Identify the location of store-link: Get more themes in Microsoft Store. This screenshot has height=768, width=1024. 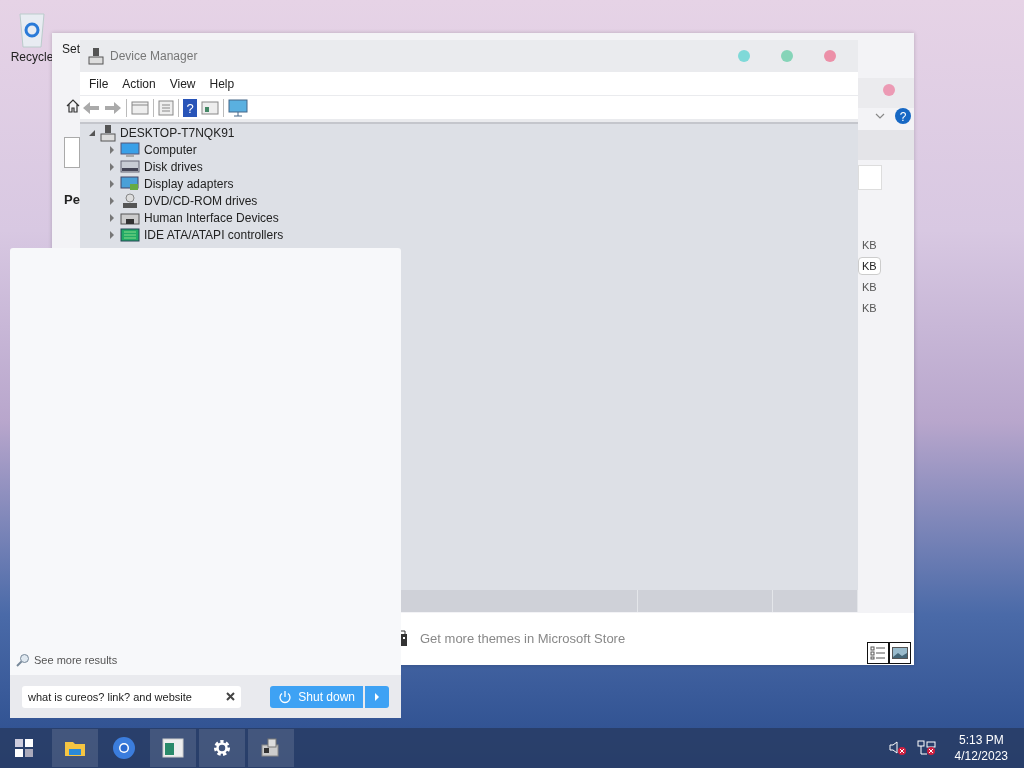
(523, 638).